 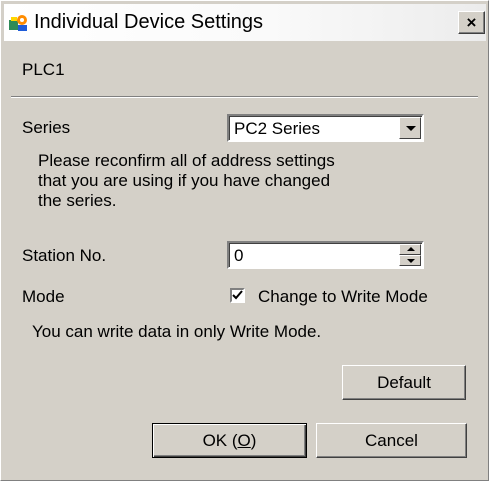 I want to click on window-title: Individual Device Settings, so click(x=149, y=22).